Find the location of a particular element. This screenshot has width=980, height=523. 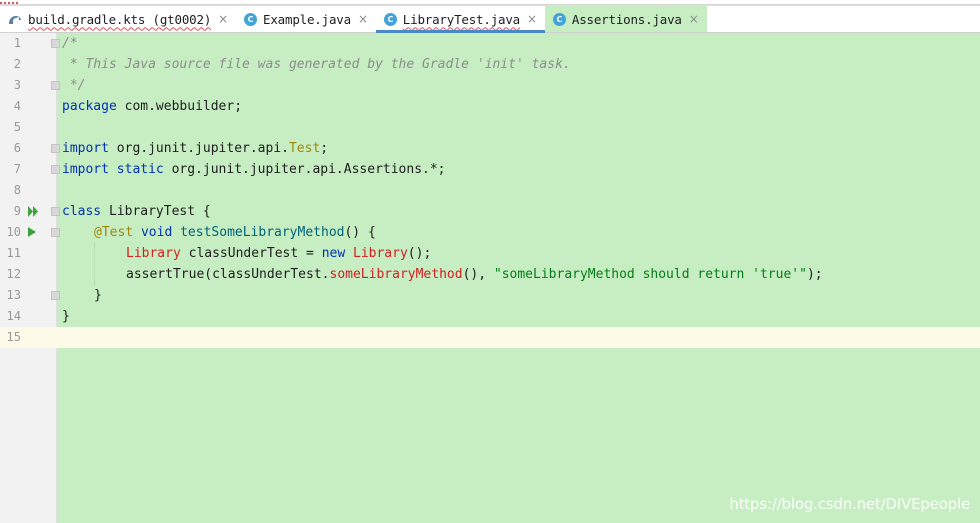

java-test-class-icon: C is located at coordinates (390, 19).